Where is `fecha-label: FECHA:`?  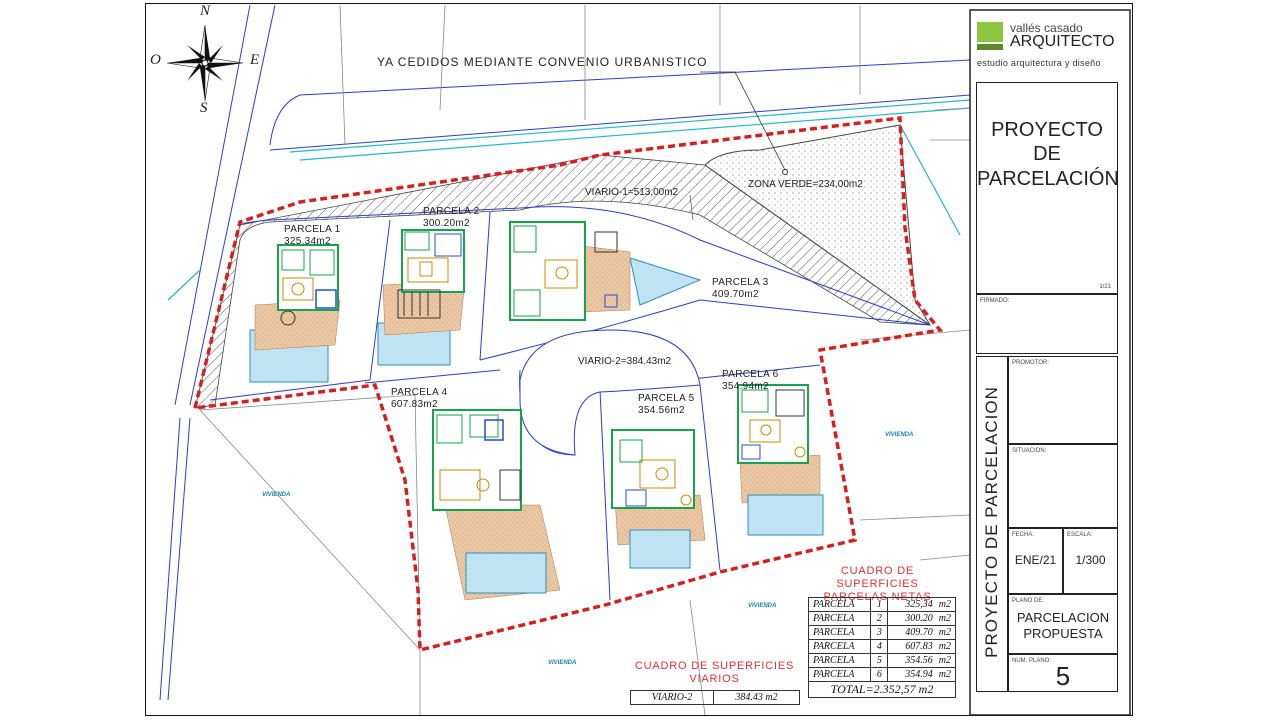
fecha-label: FECHA: is located at coordinates (1023, 535).